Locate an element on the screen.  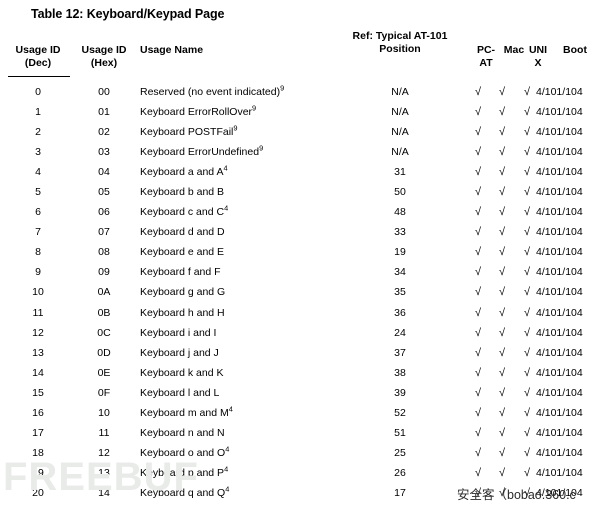
cell-ref-position: 25 is located at coordinates (400, 452).